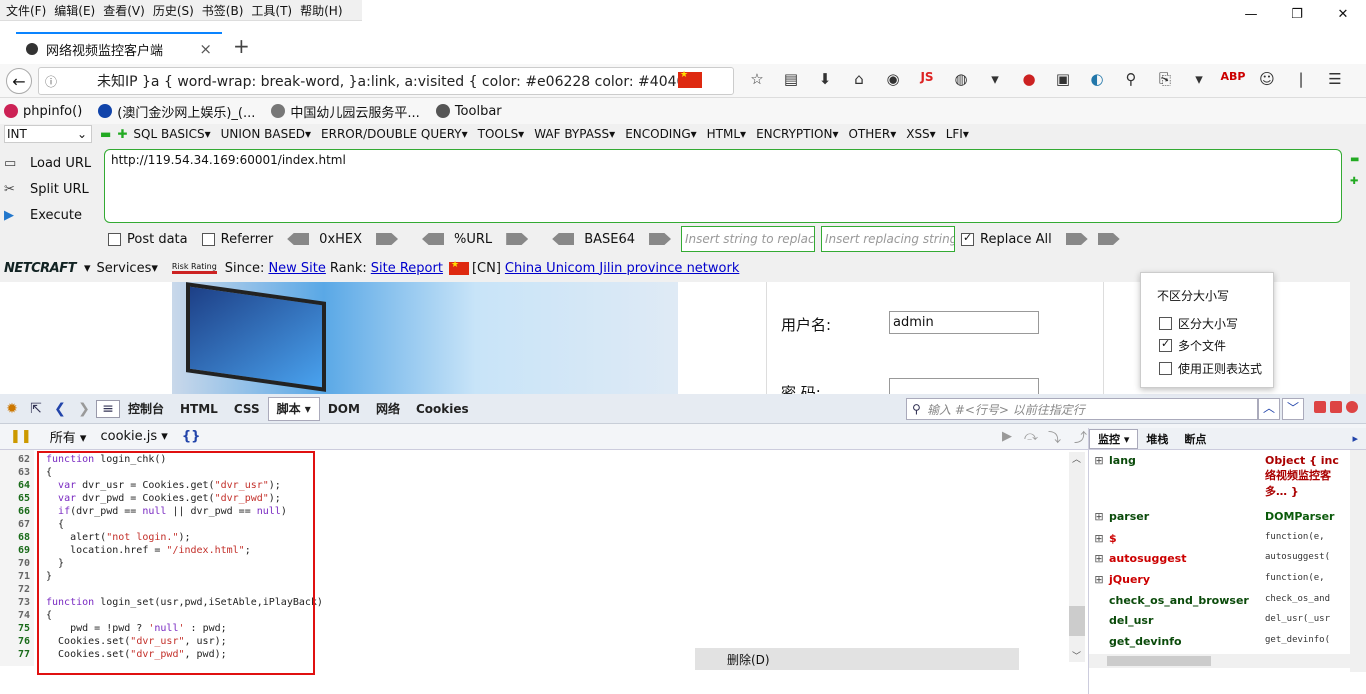 This screenshot has width=1366, height=694. I want to click on line-number: 70, so click(15, 563).